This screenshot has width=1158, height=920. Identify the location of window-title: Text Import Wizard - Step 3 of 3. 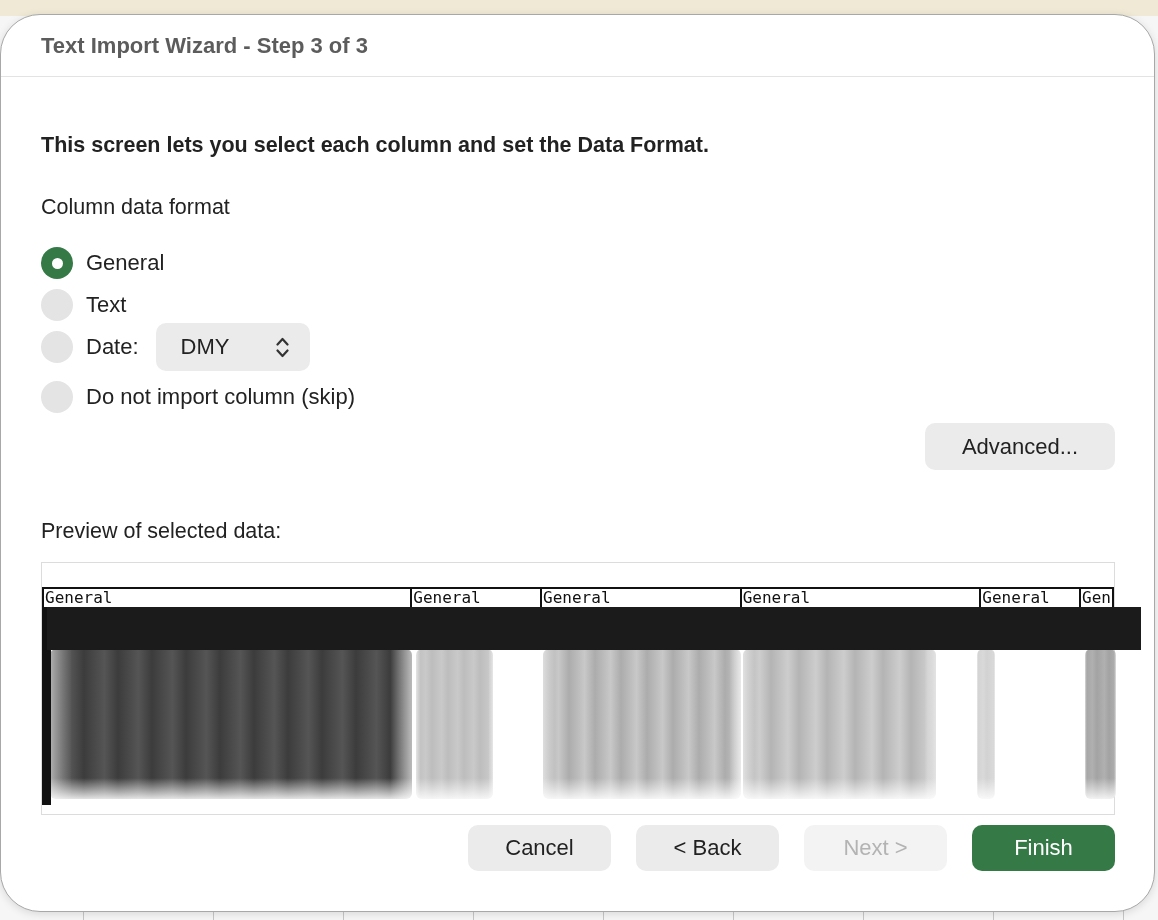
(204, 45).